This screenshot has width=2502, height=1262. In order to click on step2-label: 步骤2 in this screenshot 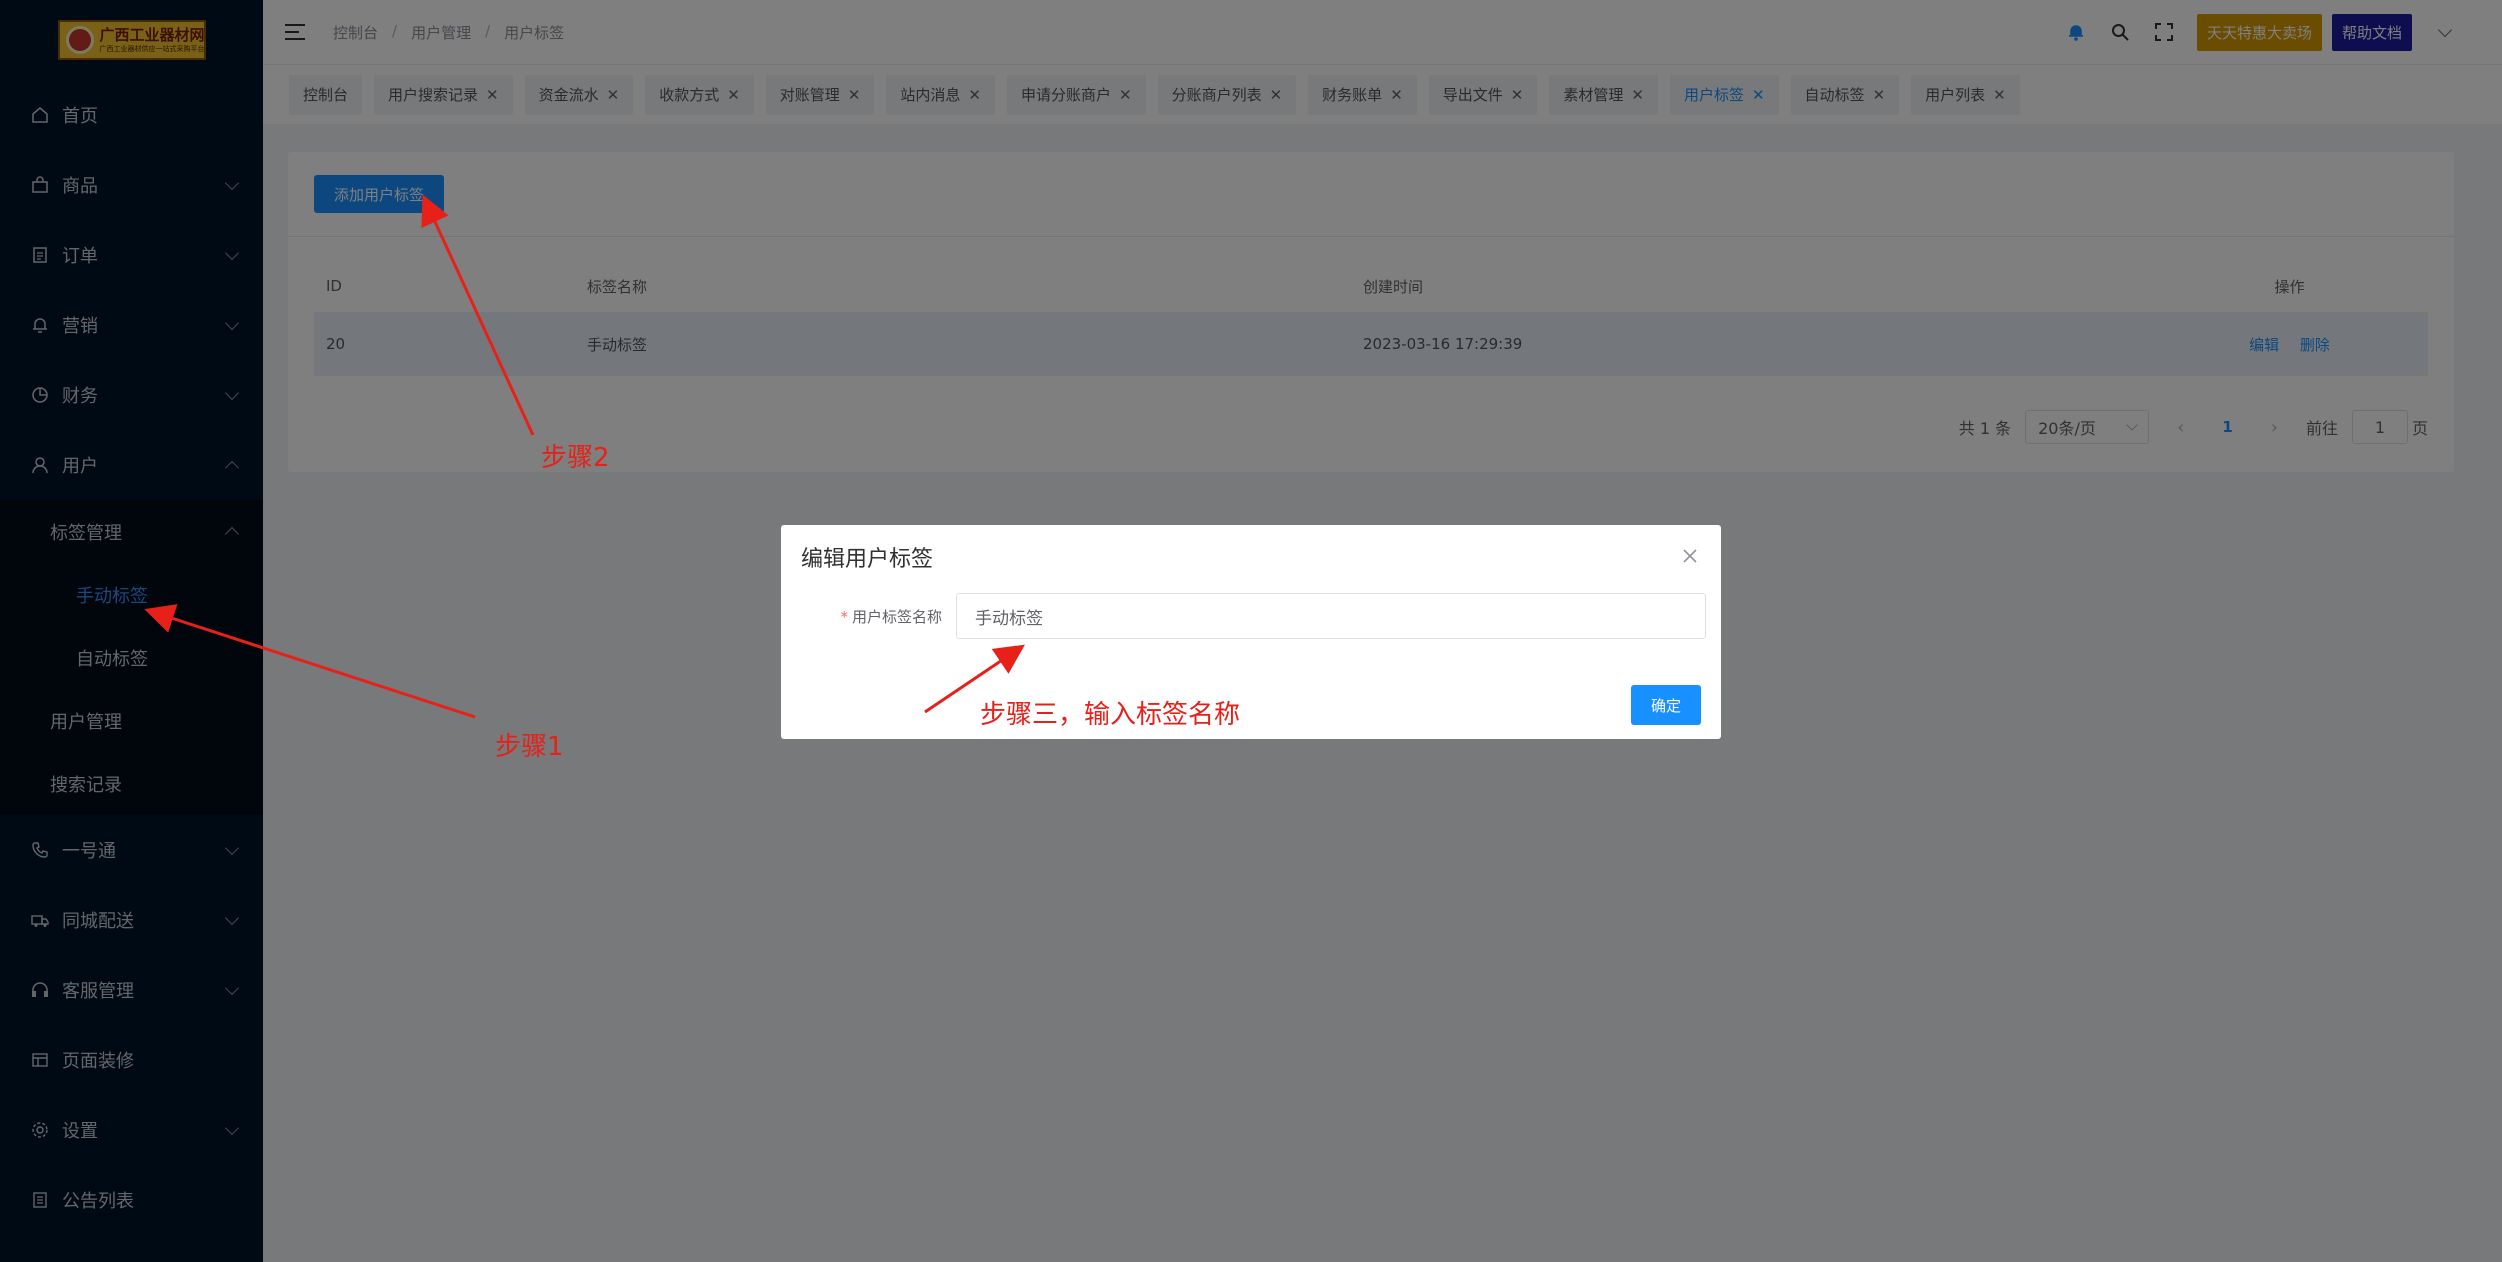, I will do `click(575, 458)`.